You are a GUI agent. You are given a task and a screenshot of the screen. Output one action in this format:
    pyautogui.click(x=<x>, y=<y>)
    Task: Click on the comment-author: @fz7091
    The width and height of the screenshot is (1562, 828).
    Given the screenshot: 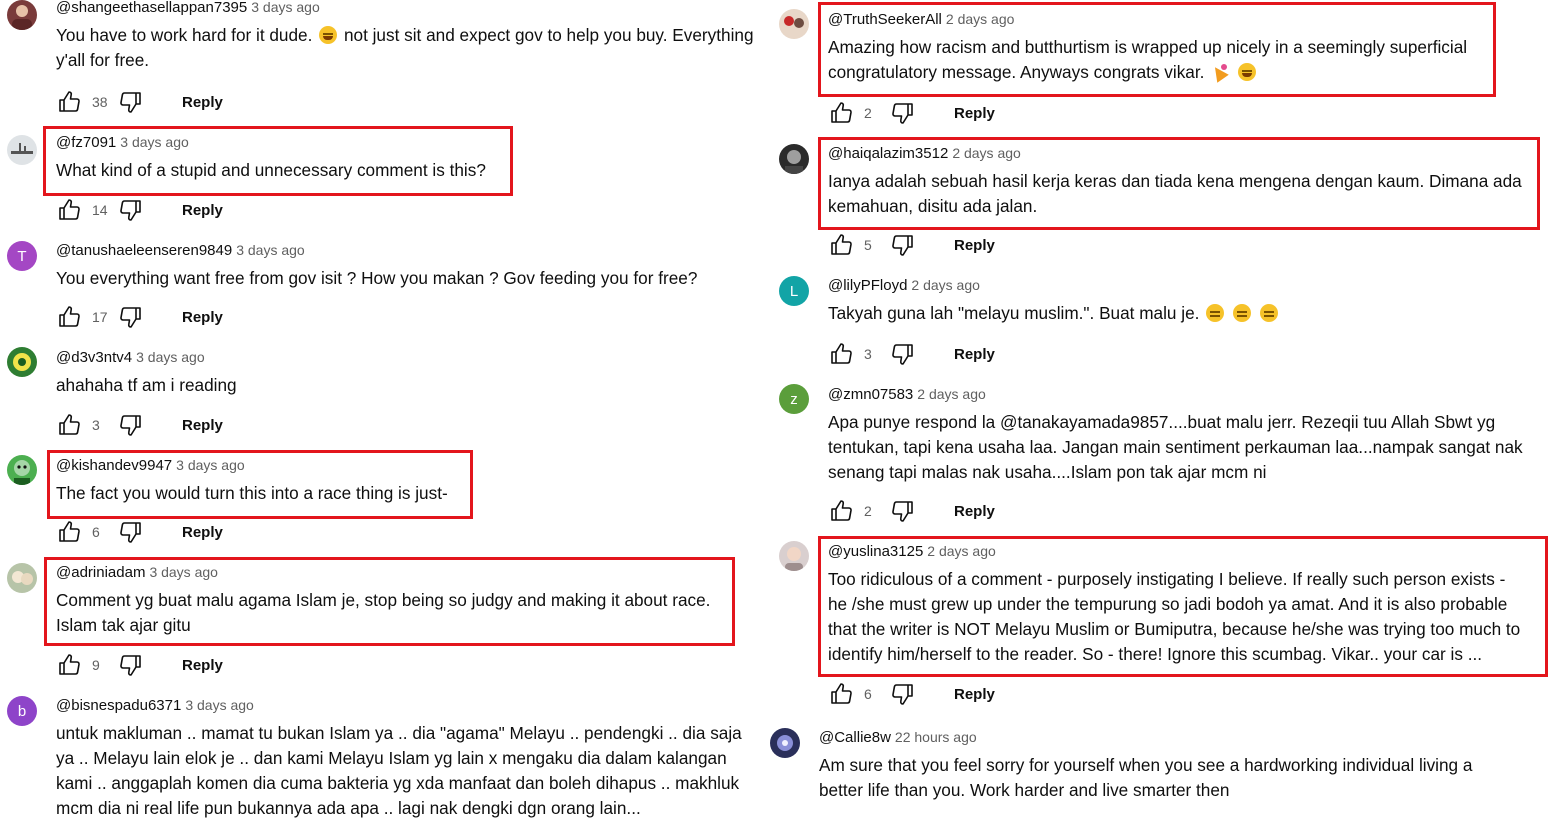 What is the action you would take?
    pyautogui.click(x=86, y=142)
    